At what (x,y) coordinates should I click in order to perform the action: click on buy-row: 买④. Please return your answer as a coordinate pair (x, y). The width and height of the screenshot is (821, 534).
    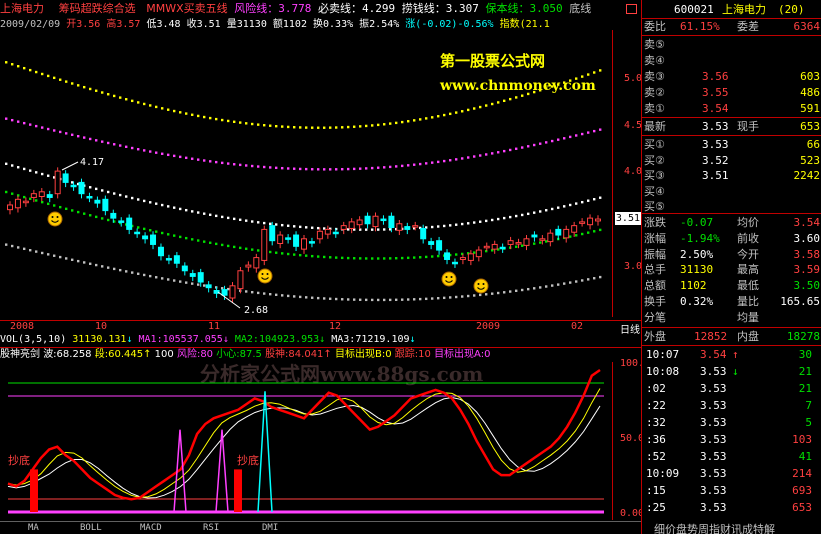
    Looking at the image, I should click on (731, 191).